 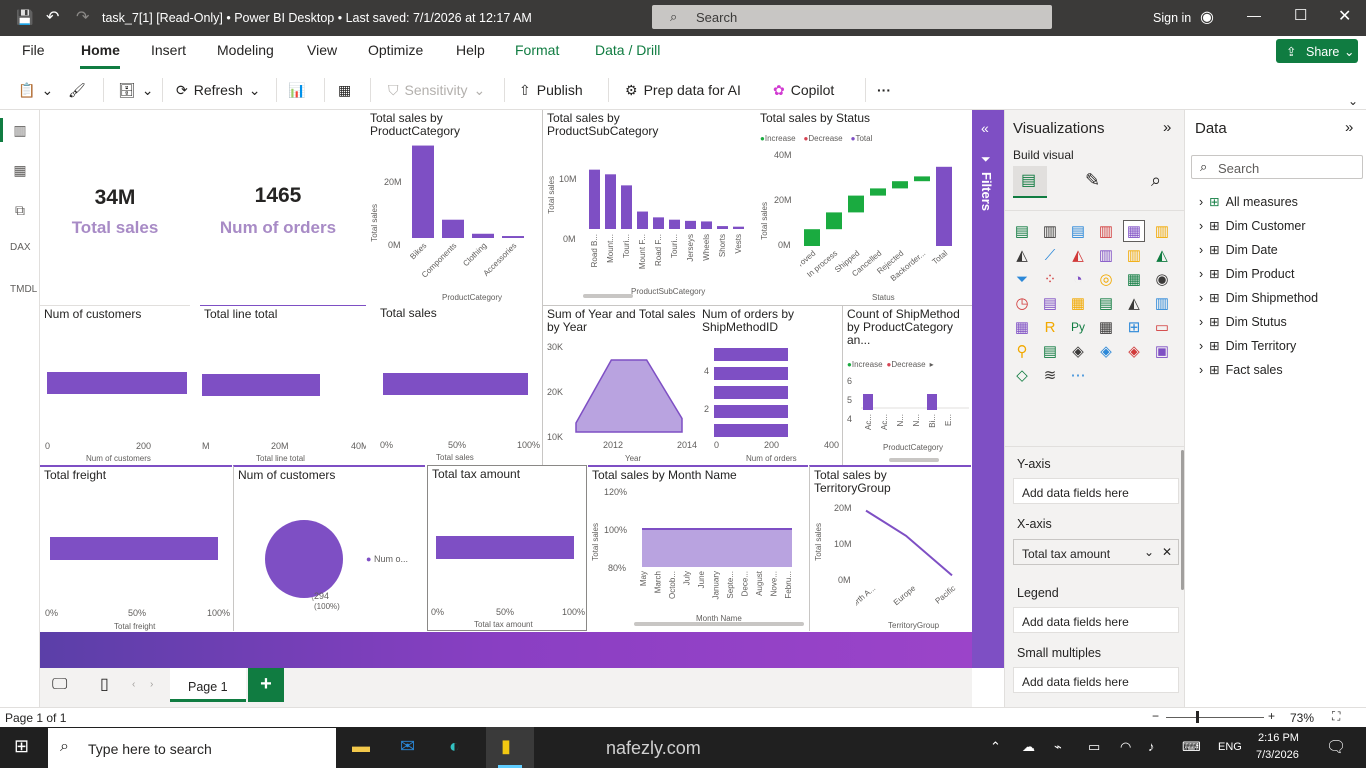 I want to click on prep-data-button: ⚙ Prep data for AI, so click(x=683, y=90).